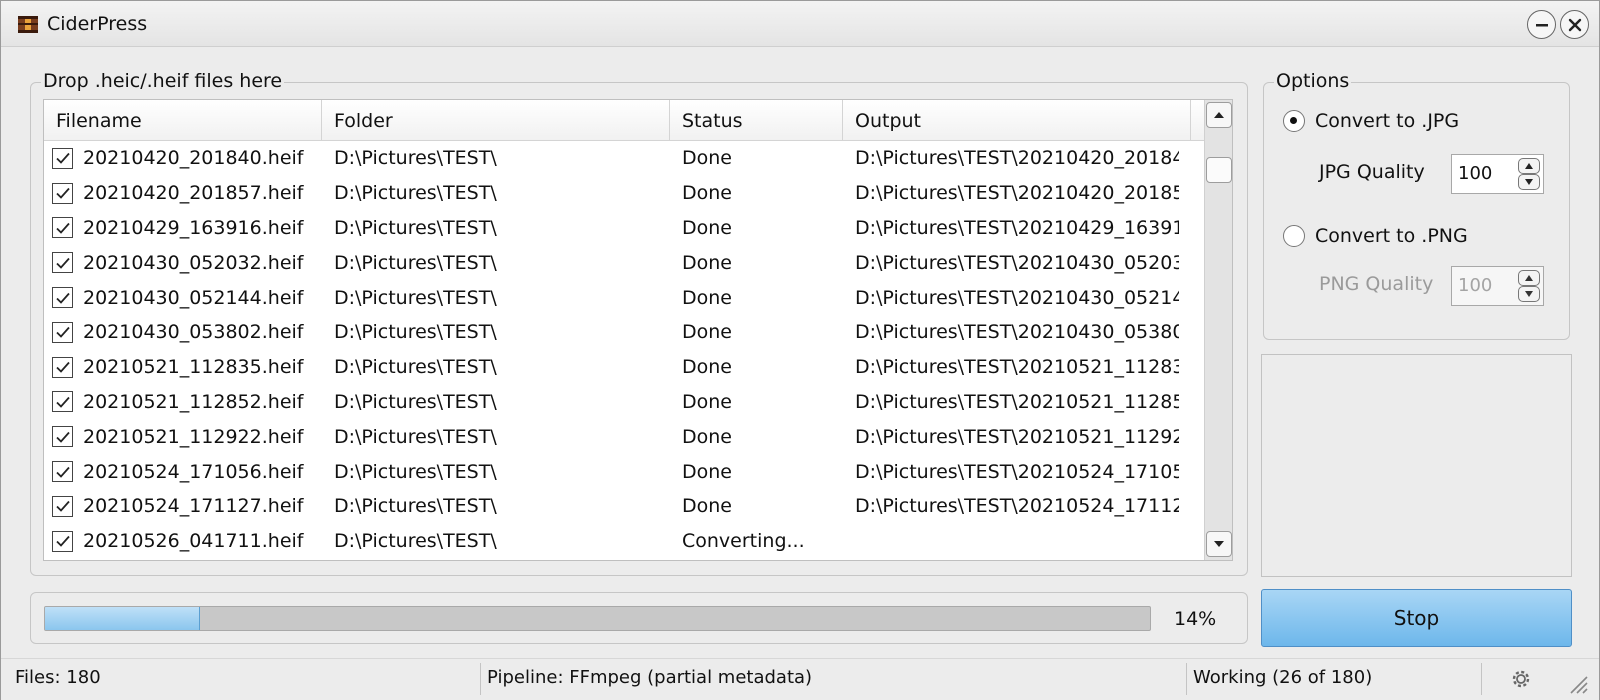 The height and width of the screenshot is (700, 1600). I want to click on close-button, so click(1574, 24).